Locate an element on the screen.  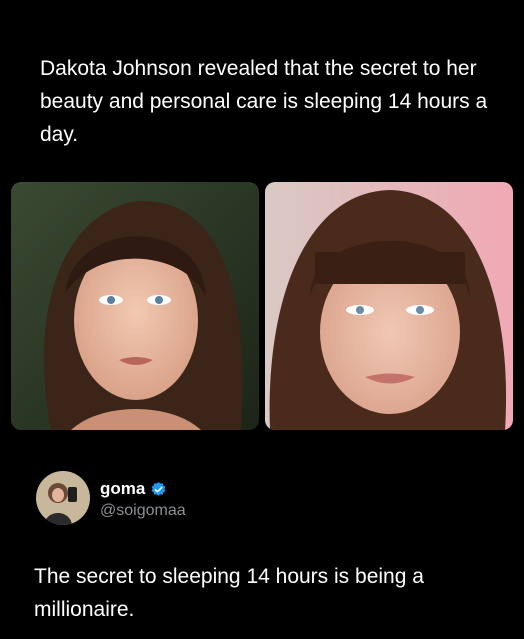
author-handle: @soigomaa is located at coordinates (143, 511).